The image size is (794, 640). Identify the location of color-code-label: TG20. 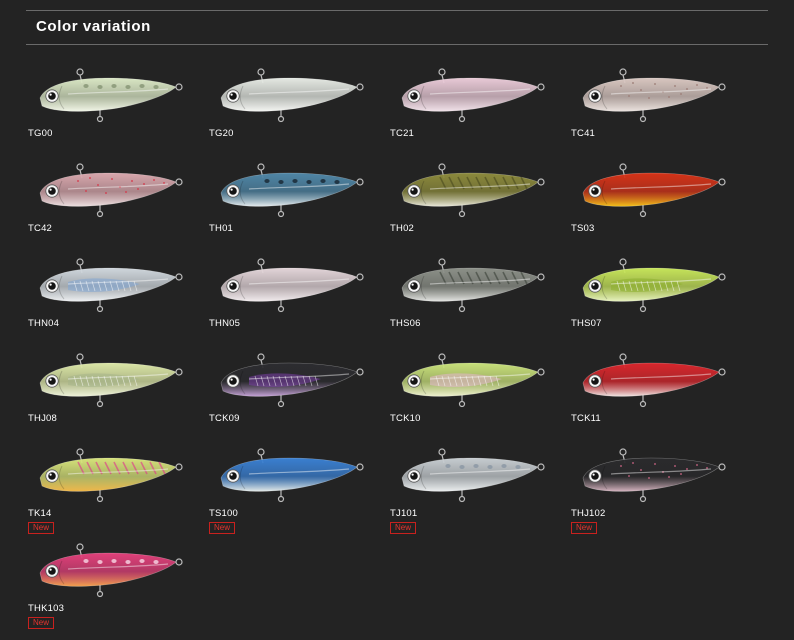
(221, 133).